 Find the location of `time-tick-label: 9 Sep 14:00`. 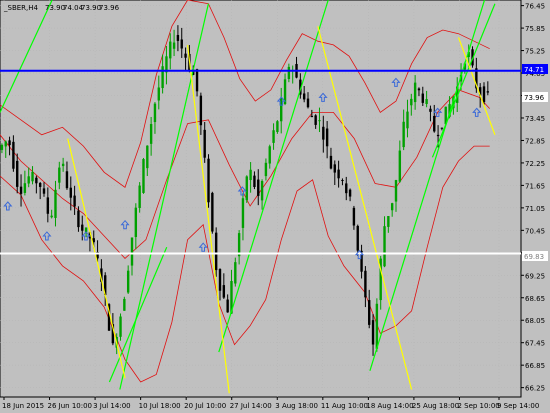

time-tick-label: 9 Sep 14:00 is located at coordinates (518, 406).